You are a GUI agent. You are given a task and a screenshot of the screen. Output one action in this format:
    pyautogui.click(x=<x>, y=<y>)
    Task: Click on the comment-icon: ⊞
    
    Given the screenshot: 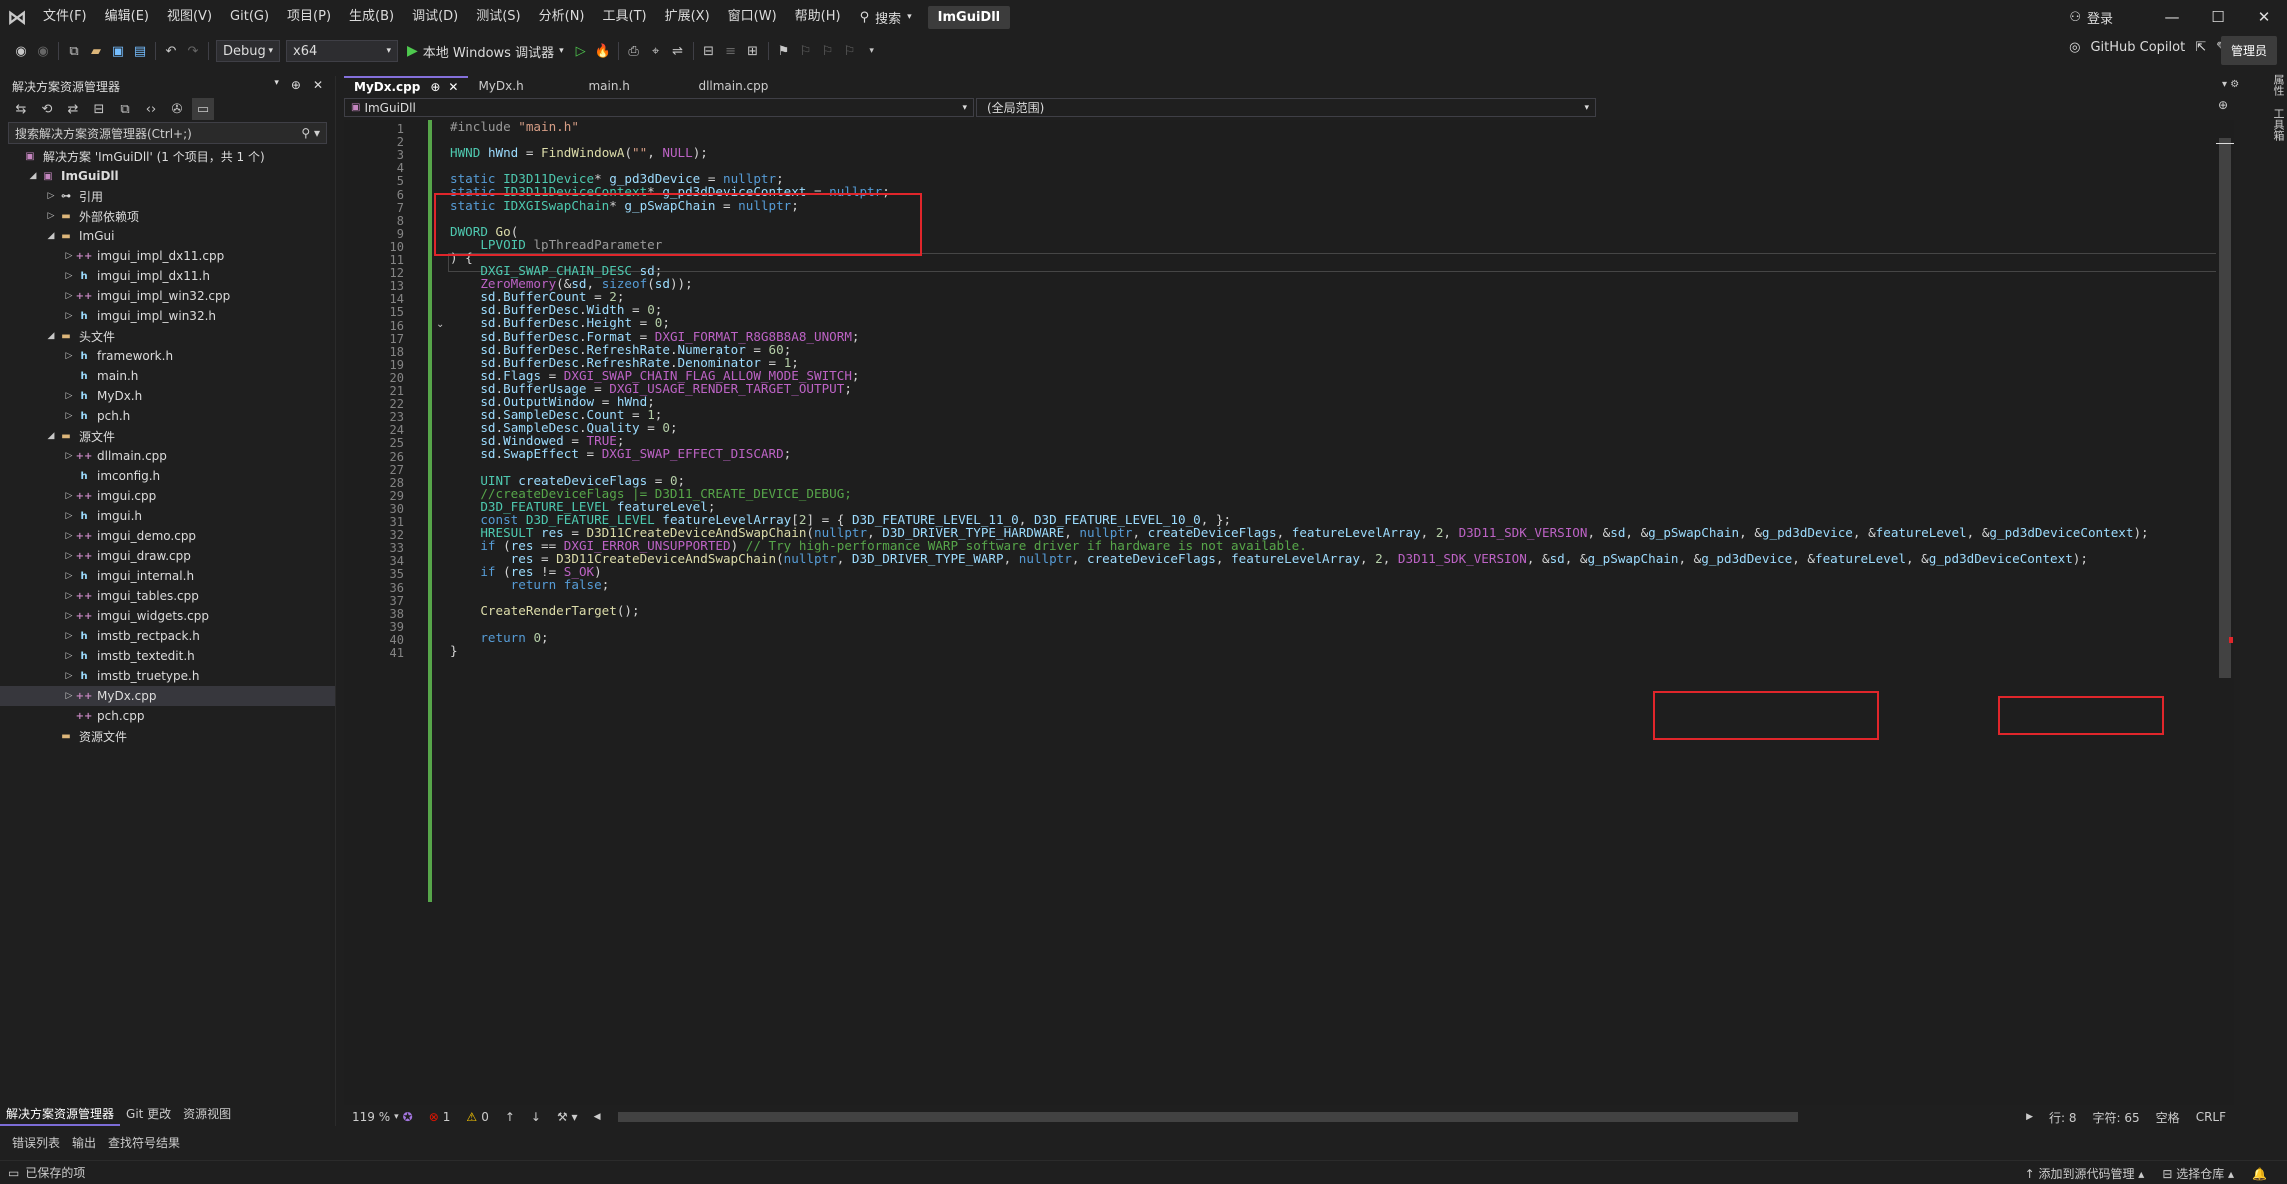 What is the action you would take?
    pyautogui.click(x=753, y=51)
    